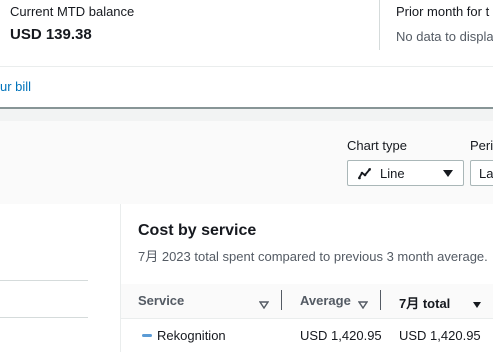 This screenshot has width=493, height=352. I want to click on column-header-average: Average, so click(325, 300).